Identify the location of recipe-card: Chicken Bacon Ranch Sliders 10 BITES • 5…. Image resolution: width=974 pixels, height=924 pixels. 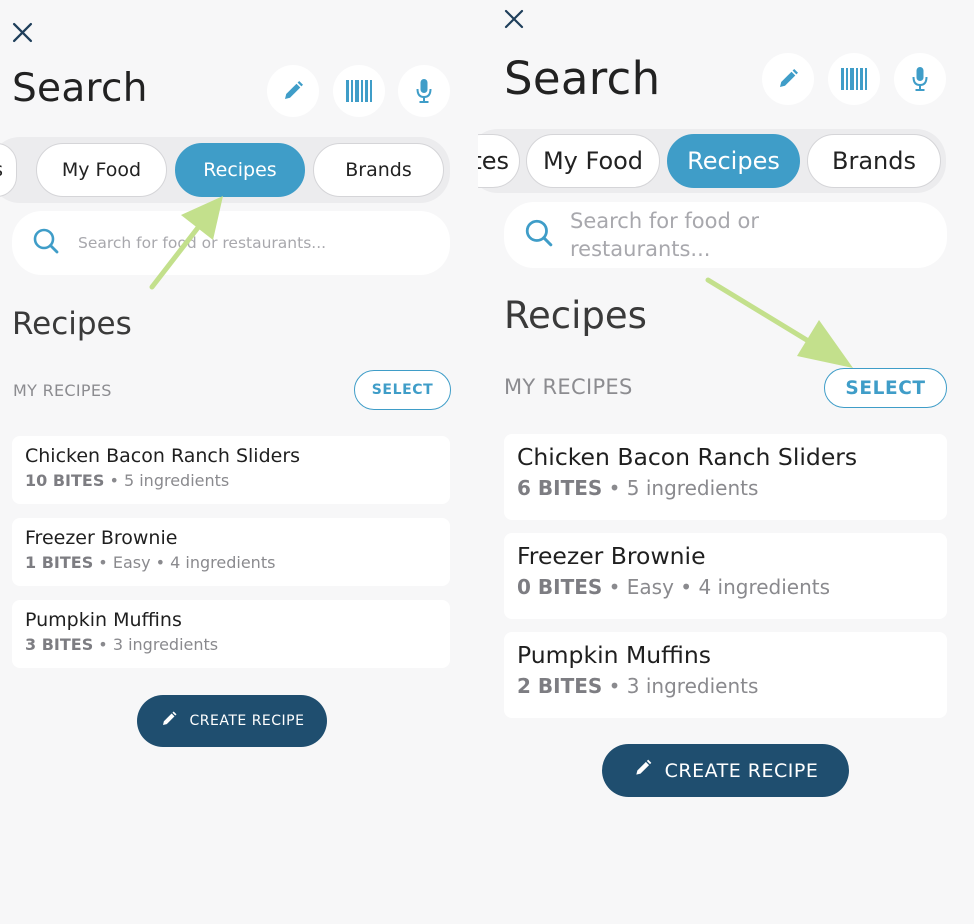
(231, 470).